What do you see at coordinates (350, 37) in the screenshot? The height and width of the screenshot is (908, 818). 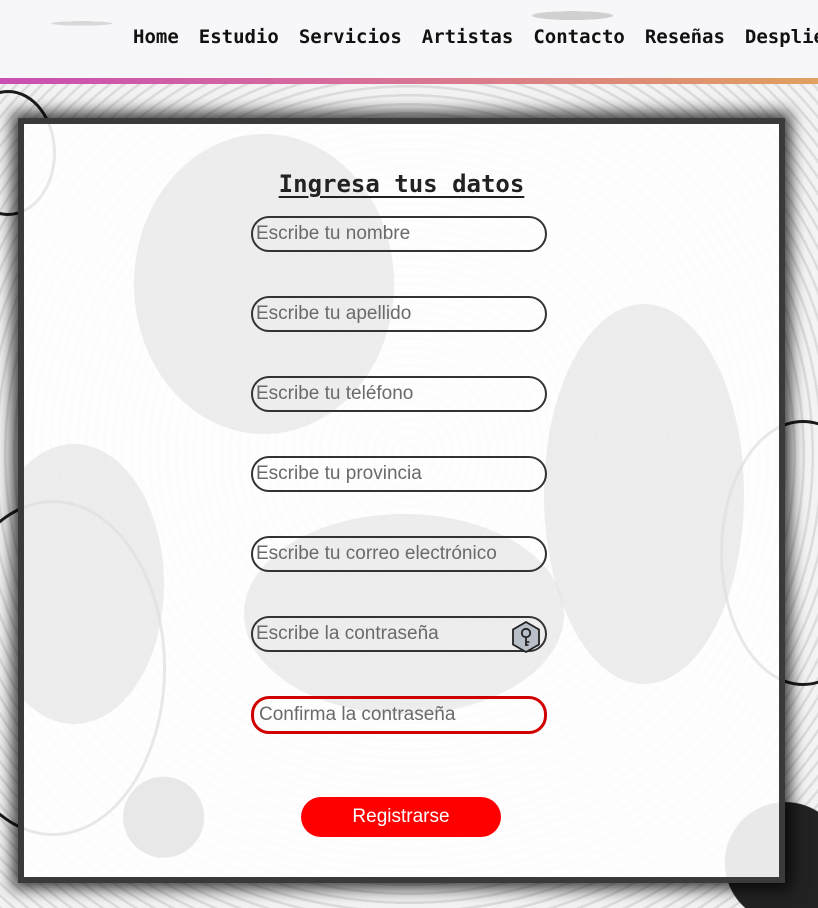 I see `nav-link-servicios: Servicios` at bounding box center [350, 37].